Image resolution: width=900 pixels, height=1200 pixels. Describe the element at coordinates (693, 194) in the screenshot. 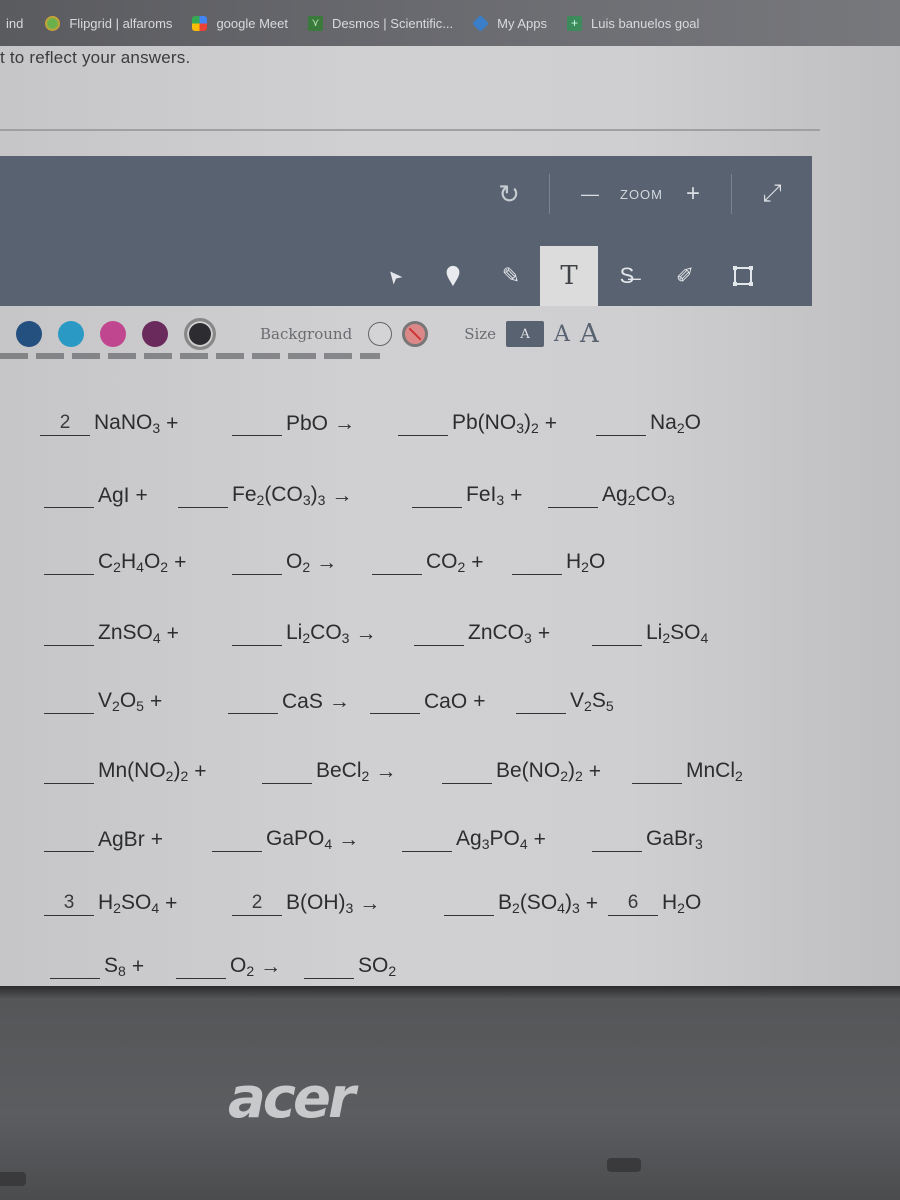

I see `zoom-in-button: +` at that location.